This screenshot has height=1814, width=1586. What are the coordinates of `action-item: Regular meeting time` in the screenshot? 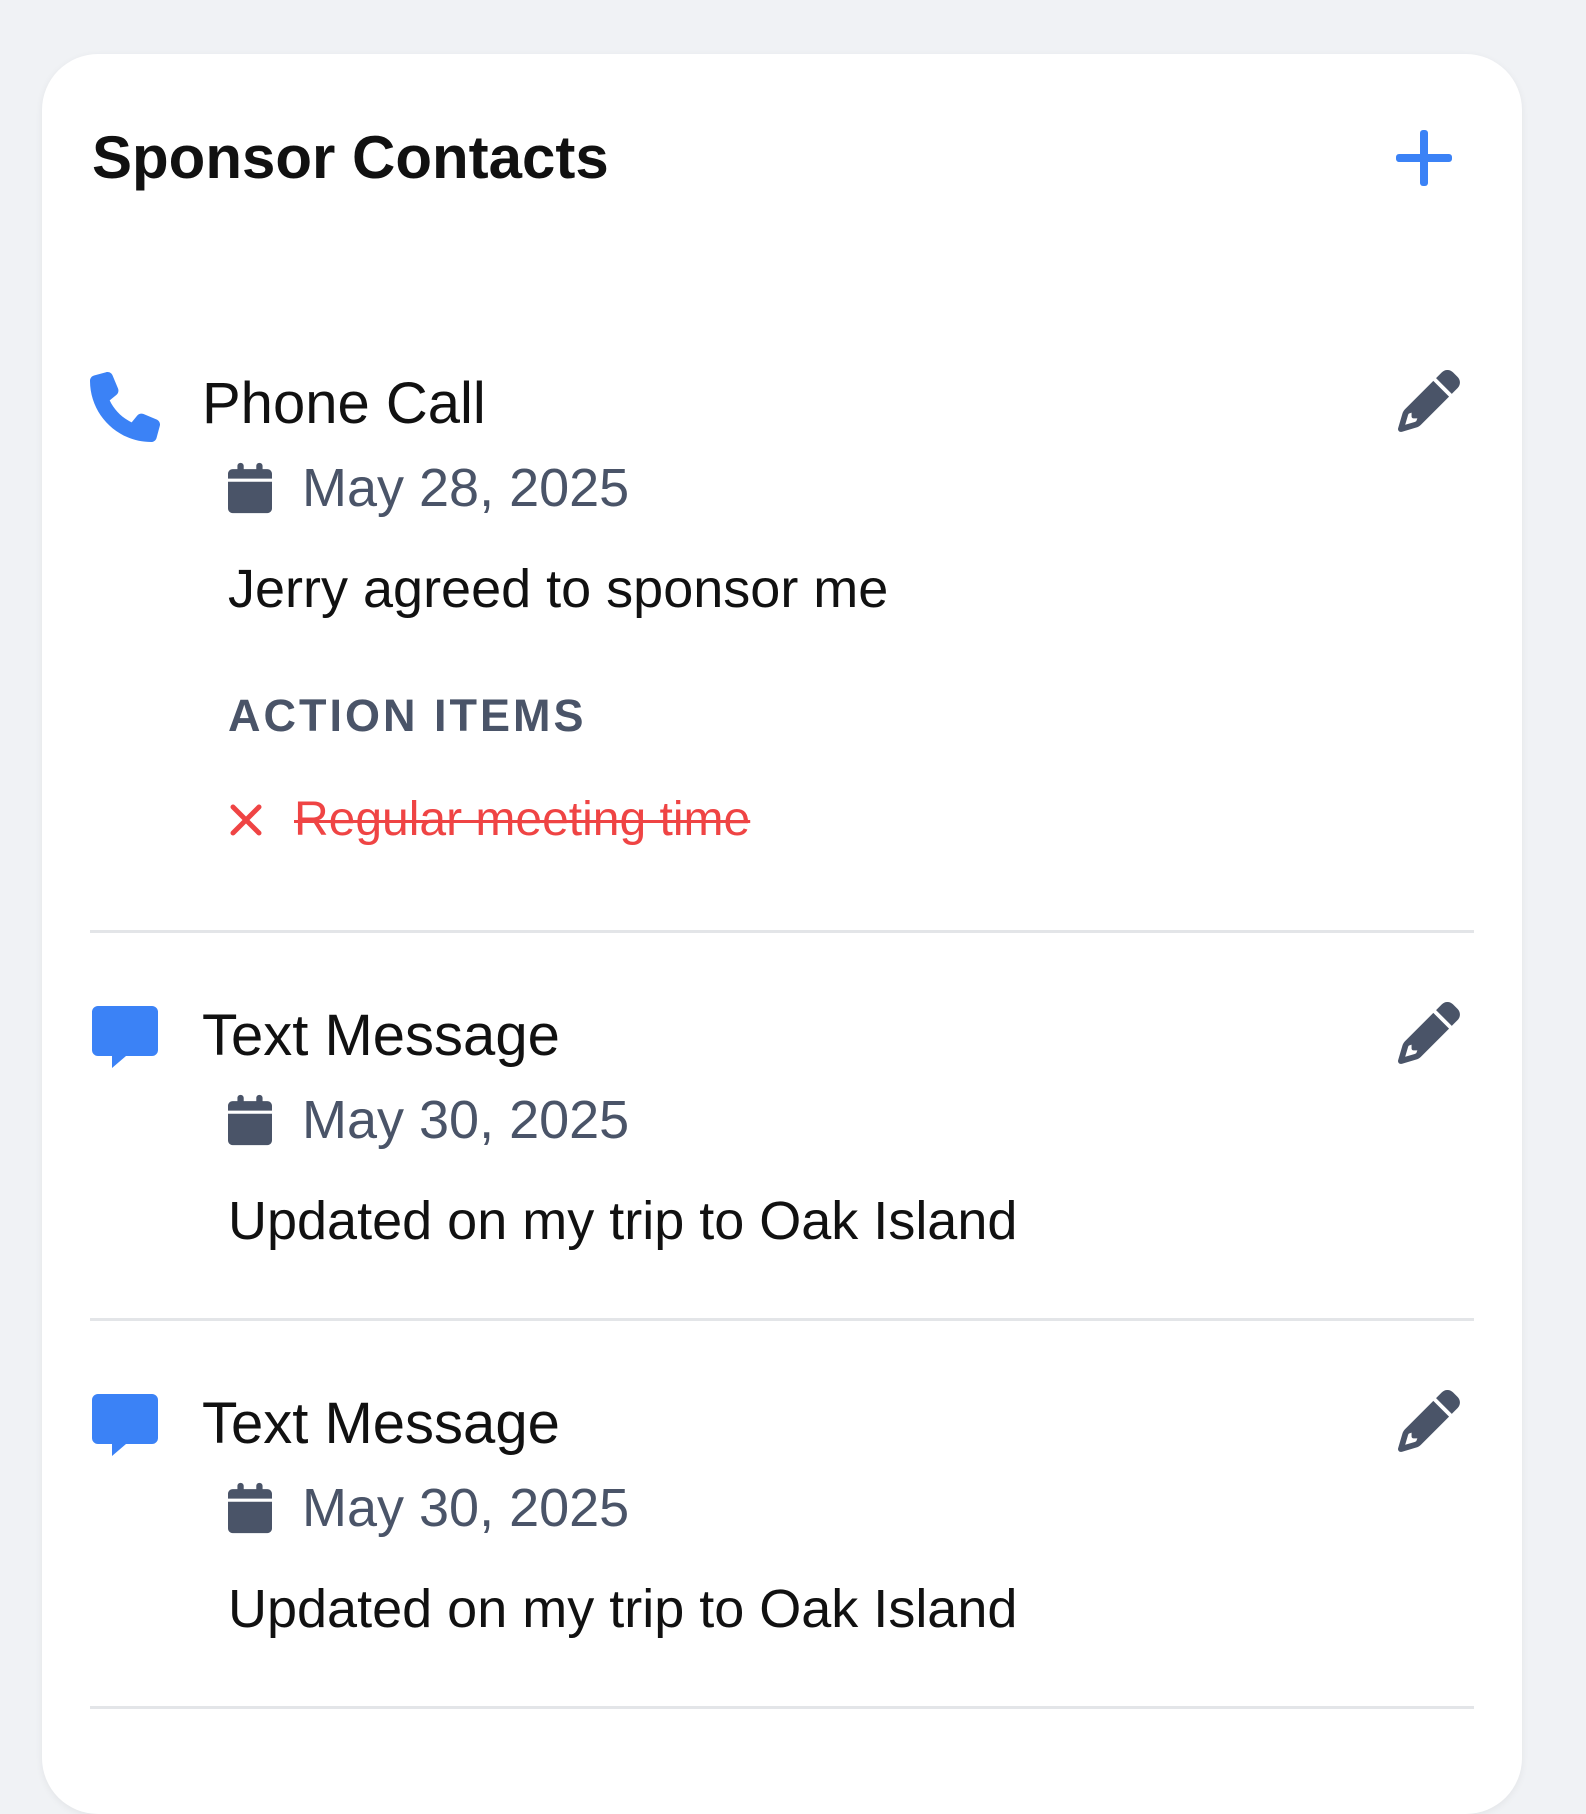 It's located at (489, 820).